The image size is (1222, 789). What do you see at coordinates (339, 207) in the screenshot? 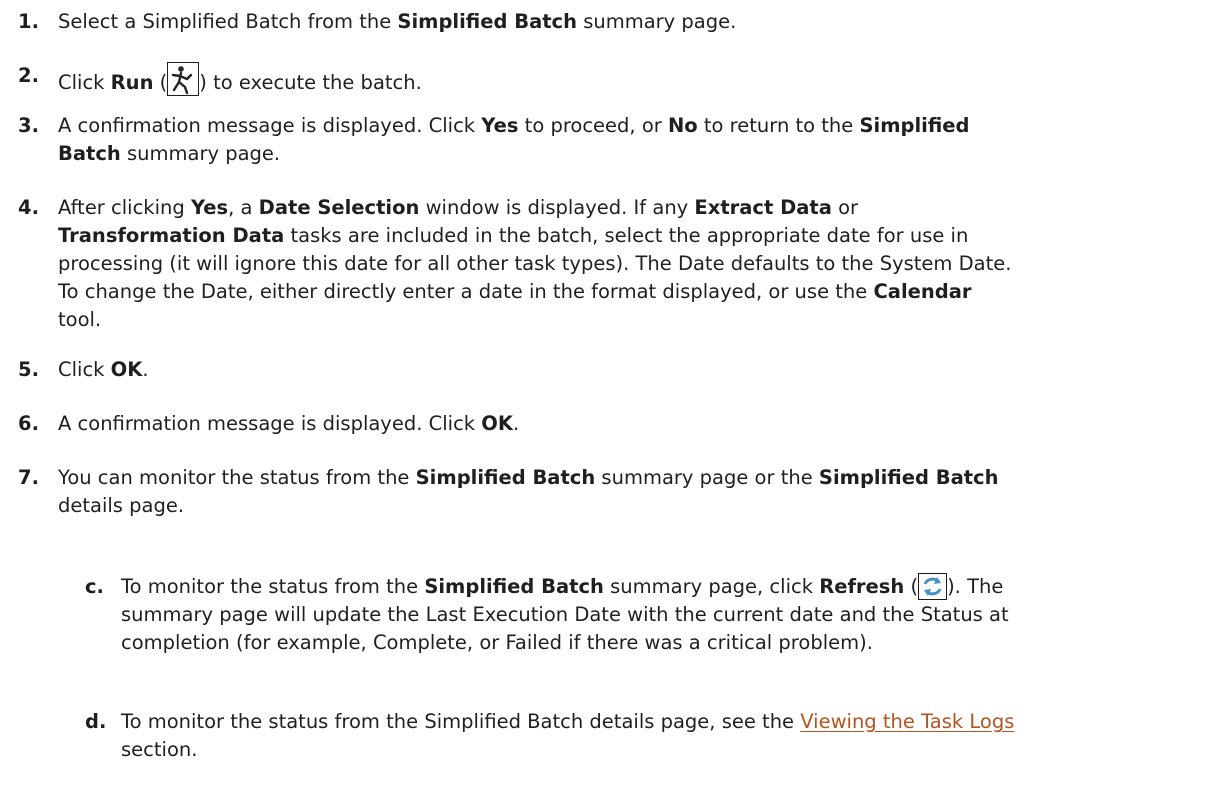
I see `bold-term: Date Selection` at bounding box center [339, 207].